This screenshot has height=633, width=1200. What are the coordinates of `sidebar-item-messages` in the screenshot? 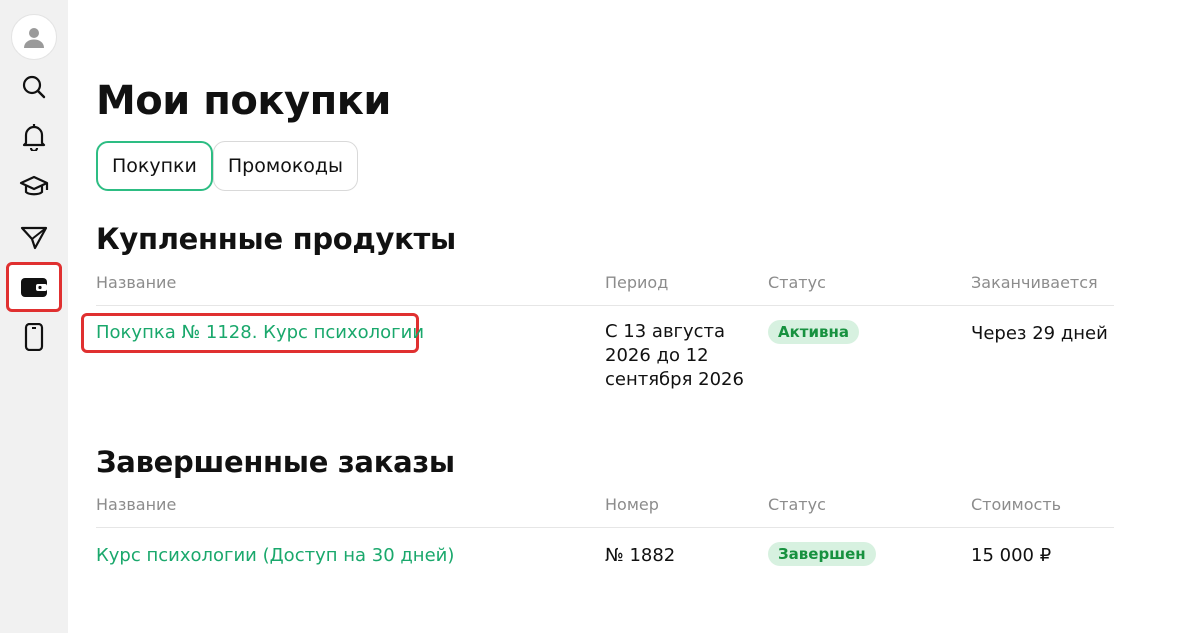 It's located at (34, 237).